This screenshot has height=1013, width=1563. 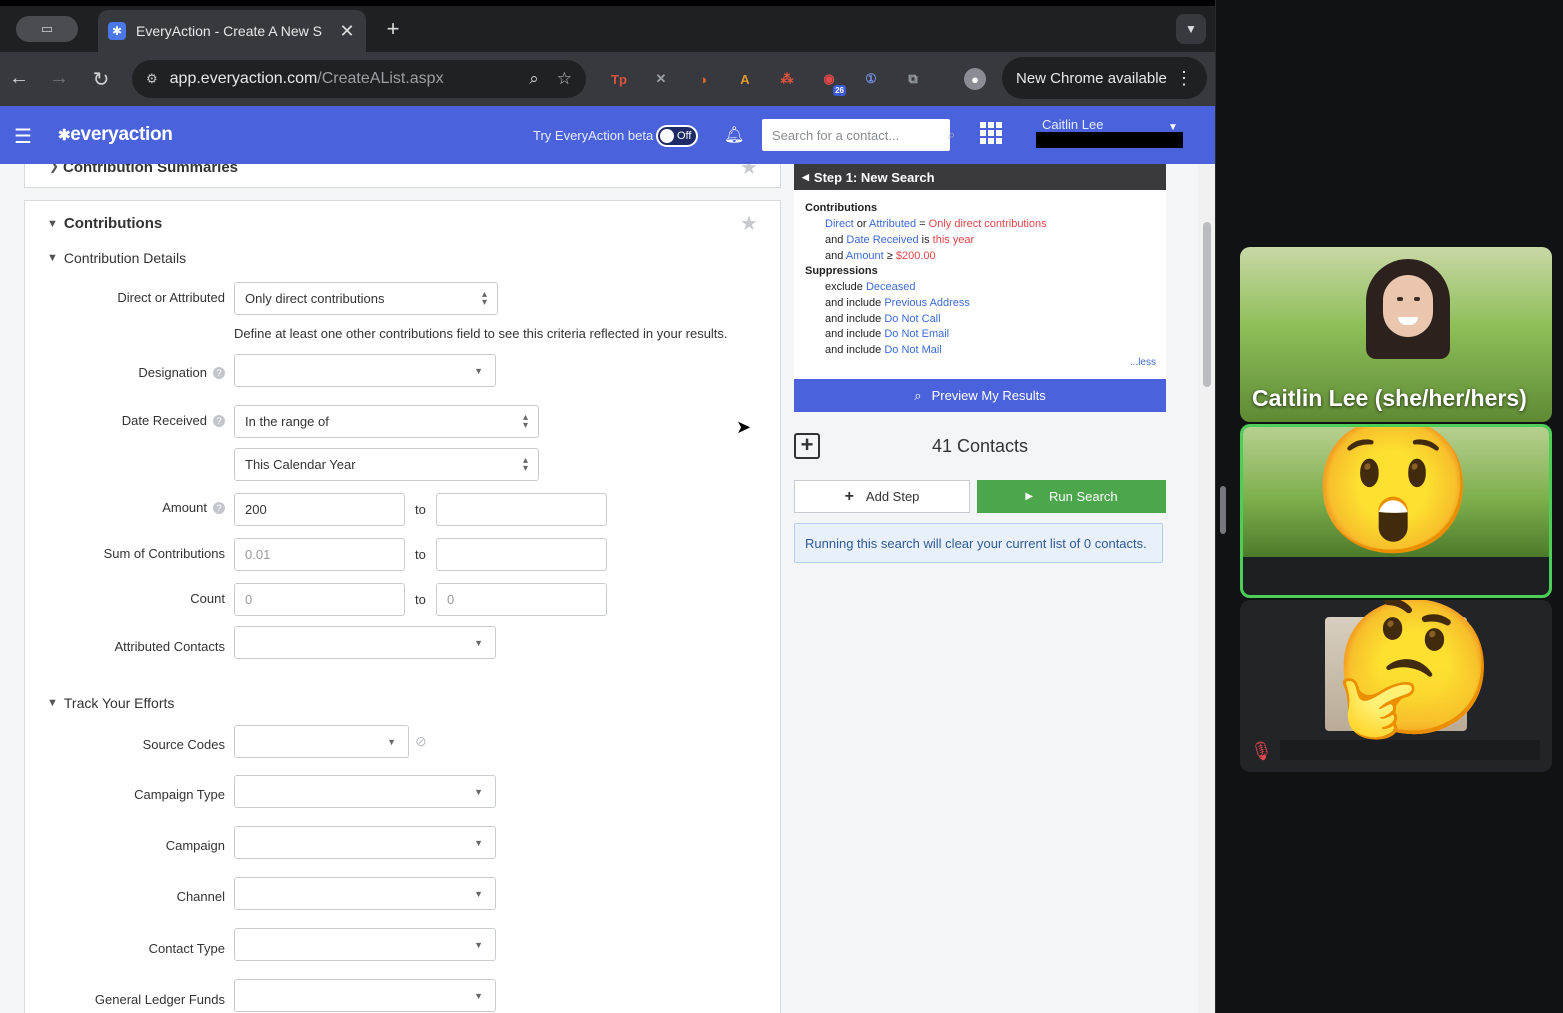 I want to click on count-from-input: 0, so click(x=319, y=599).